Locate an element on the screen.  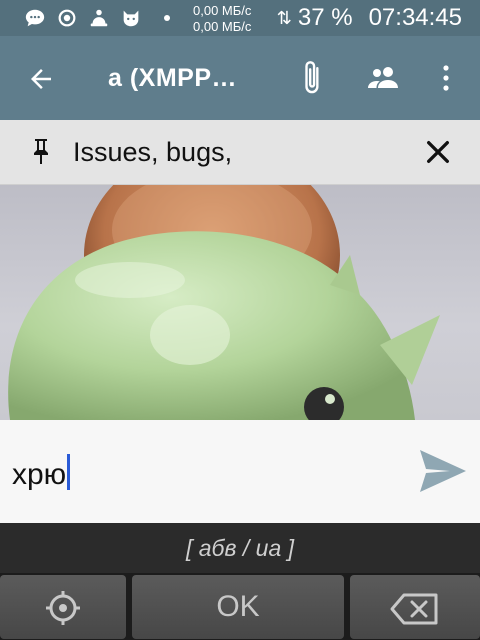
notification-icons is located at coordinates (97, 18).